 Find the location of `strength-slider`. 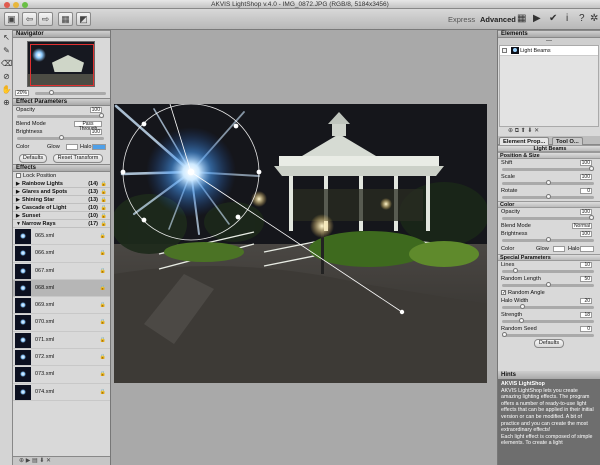

strength-slider is located at coordinates (548, 320).